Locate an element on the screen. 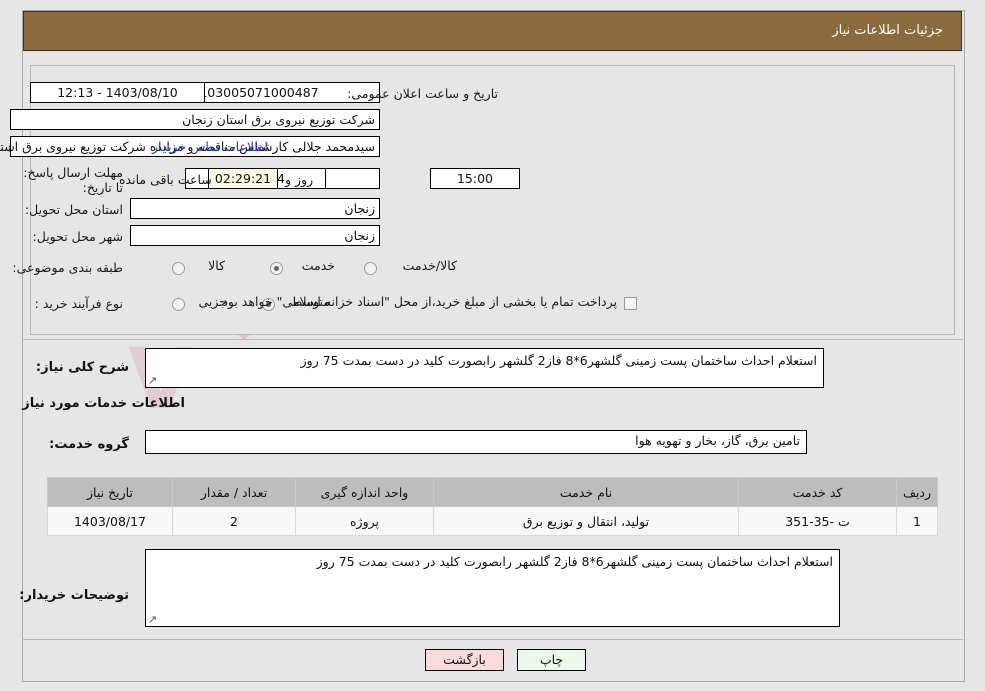 This screenshot has height=691, width=985. resize-grip-icon is located at coordinates (153, 381).